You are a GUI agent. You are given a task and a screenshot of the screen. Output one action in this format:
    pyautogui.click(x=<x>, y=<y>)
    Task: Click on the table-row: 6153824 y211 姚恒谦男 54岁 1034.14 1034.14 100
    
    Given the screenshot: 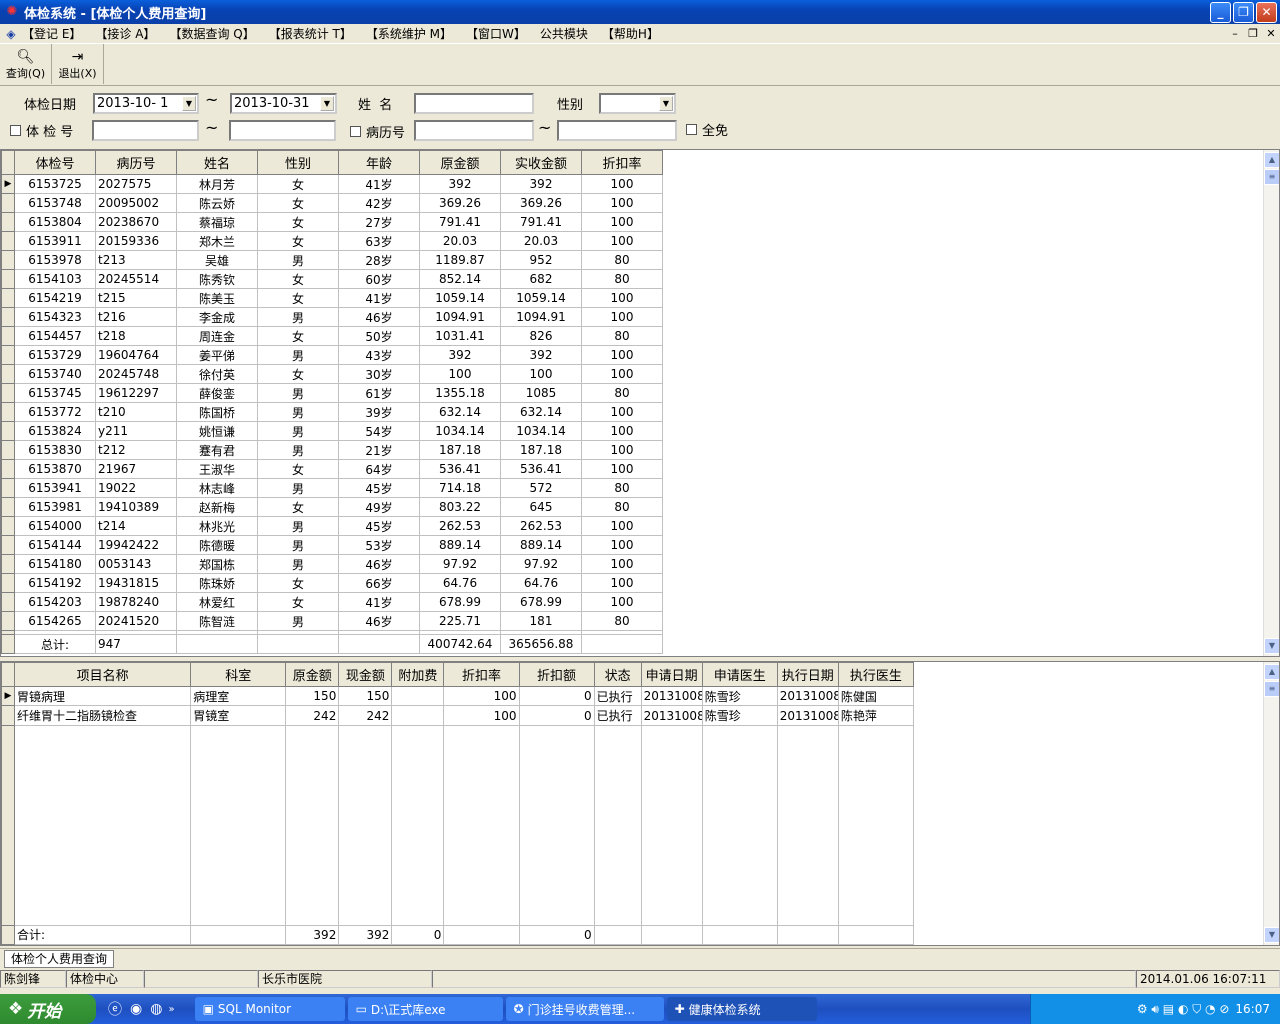 What is the action you would take?
    pyautogui.click(x=332, y=431)
    